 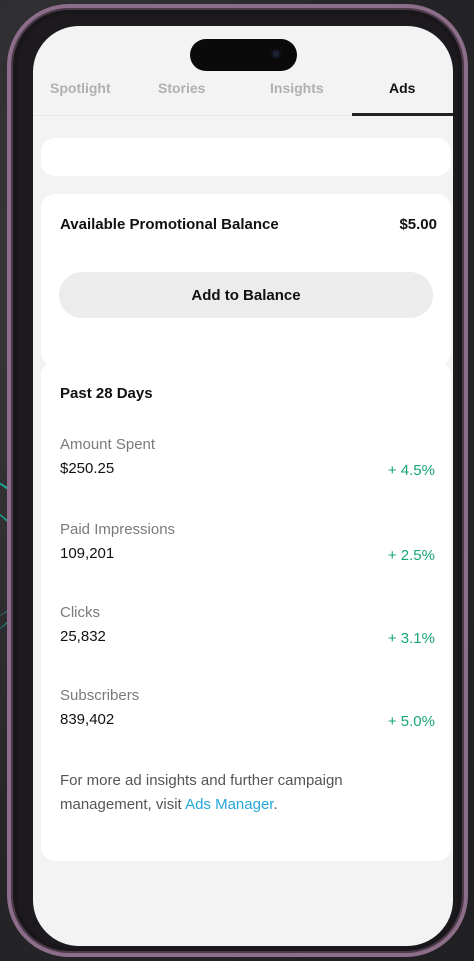 I want to click on metric-paid-impressions: Paid Impressions 109,201 + 2.5%, so click(x=247, y=542).